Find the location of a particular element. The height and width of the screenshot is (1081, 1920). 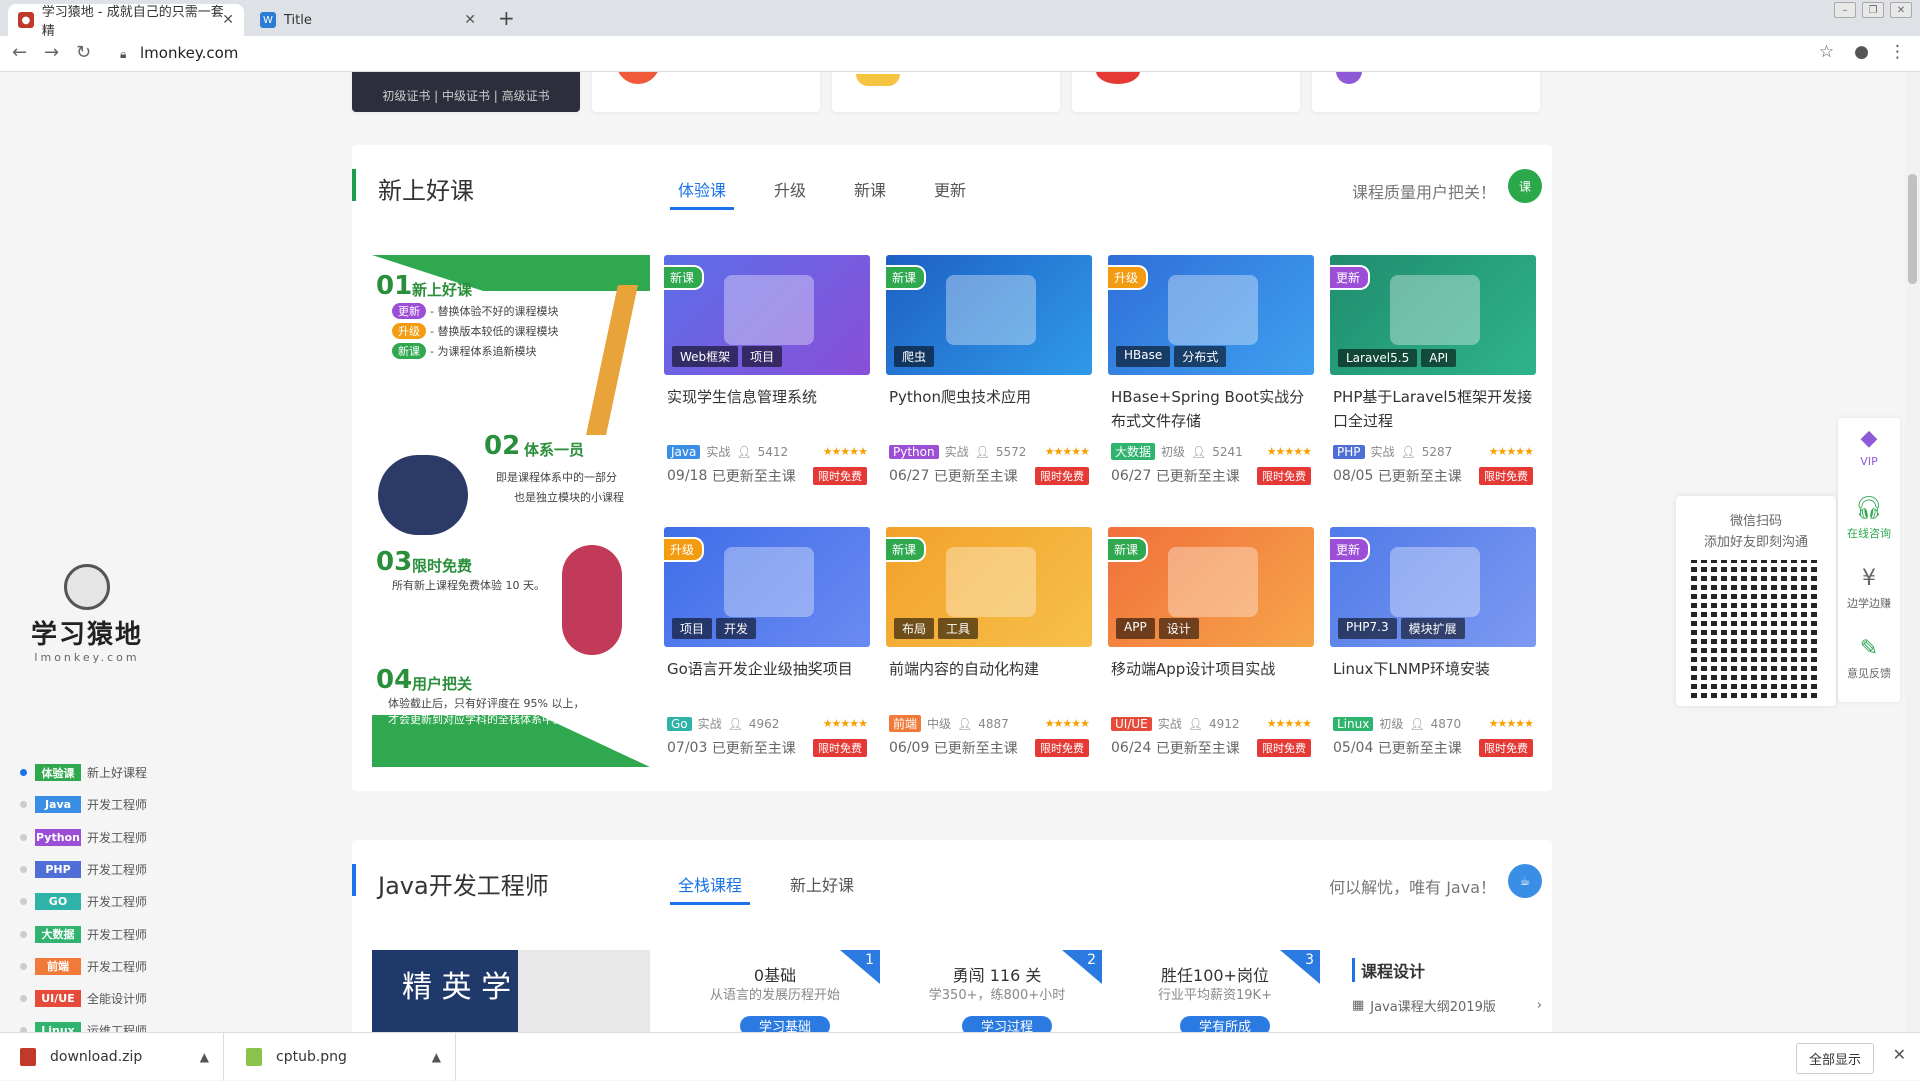

left-nav-item: UI/UE 全能设计师 is located at coordinates (83, 999).